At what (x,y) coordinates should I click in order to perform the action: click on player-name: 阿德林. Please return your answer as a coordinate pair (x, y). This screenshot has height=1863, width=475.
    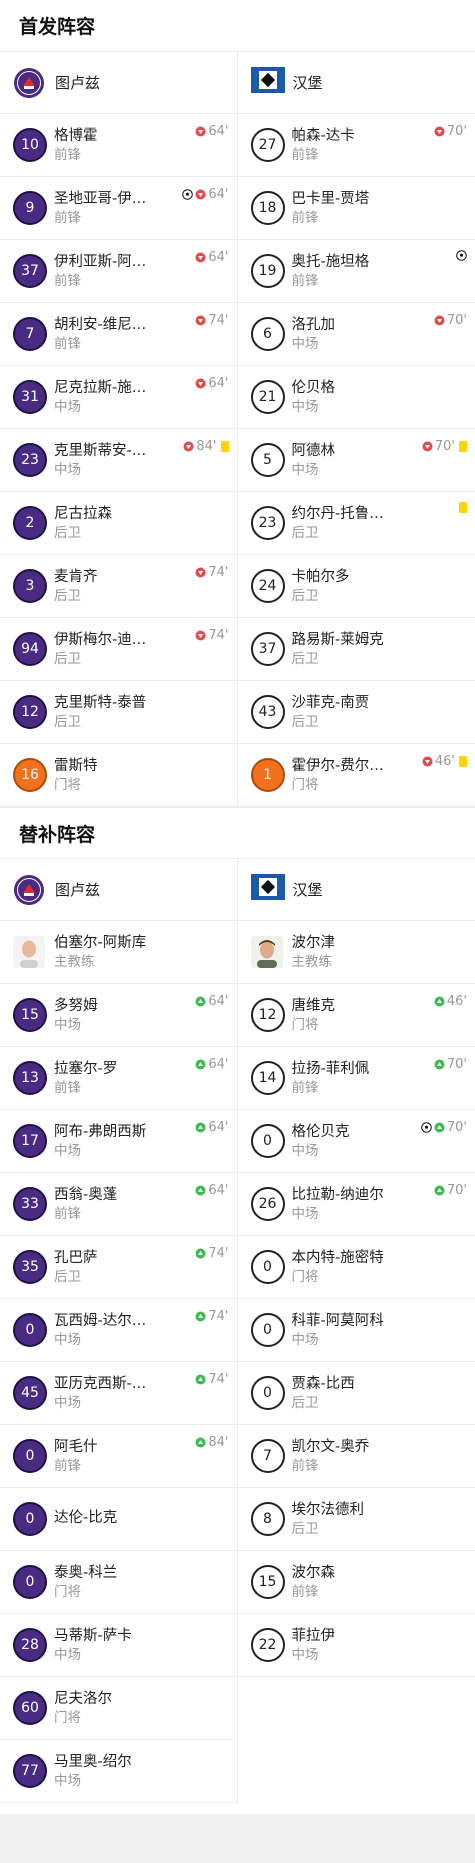
    Looking at the image, I should click on (313, 450).